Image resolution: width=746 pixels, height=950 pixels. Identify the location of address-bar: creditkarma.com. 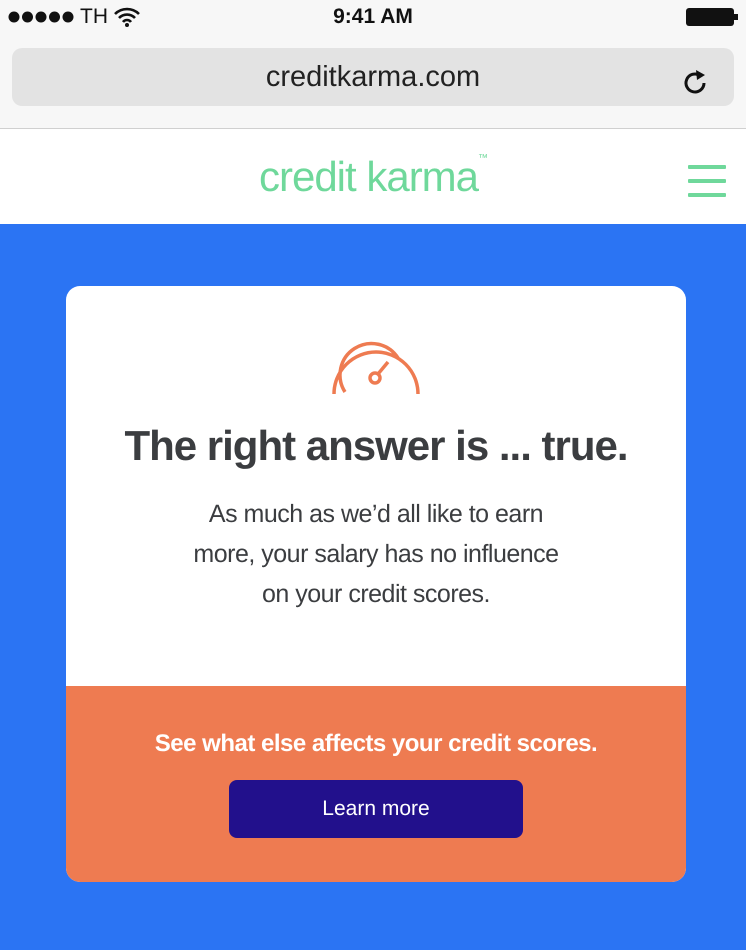
(373, 77).